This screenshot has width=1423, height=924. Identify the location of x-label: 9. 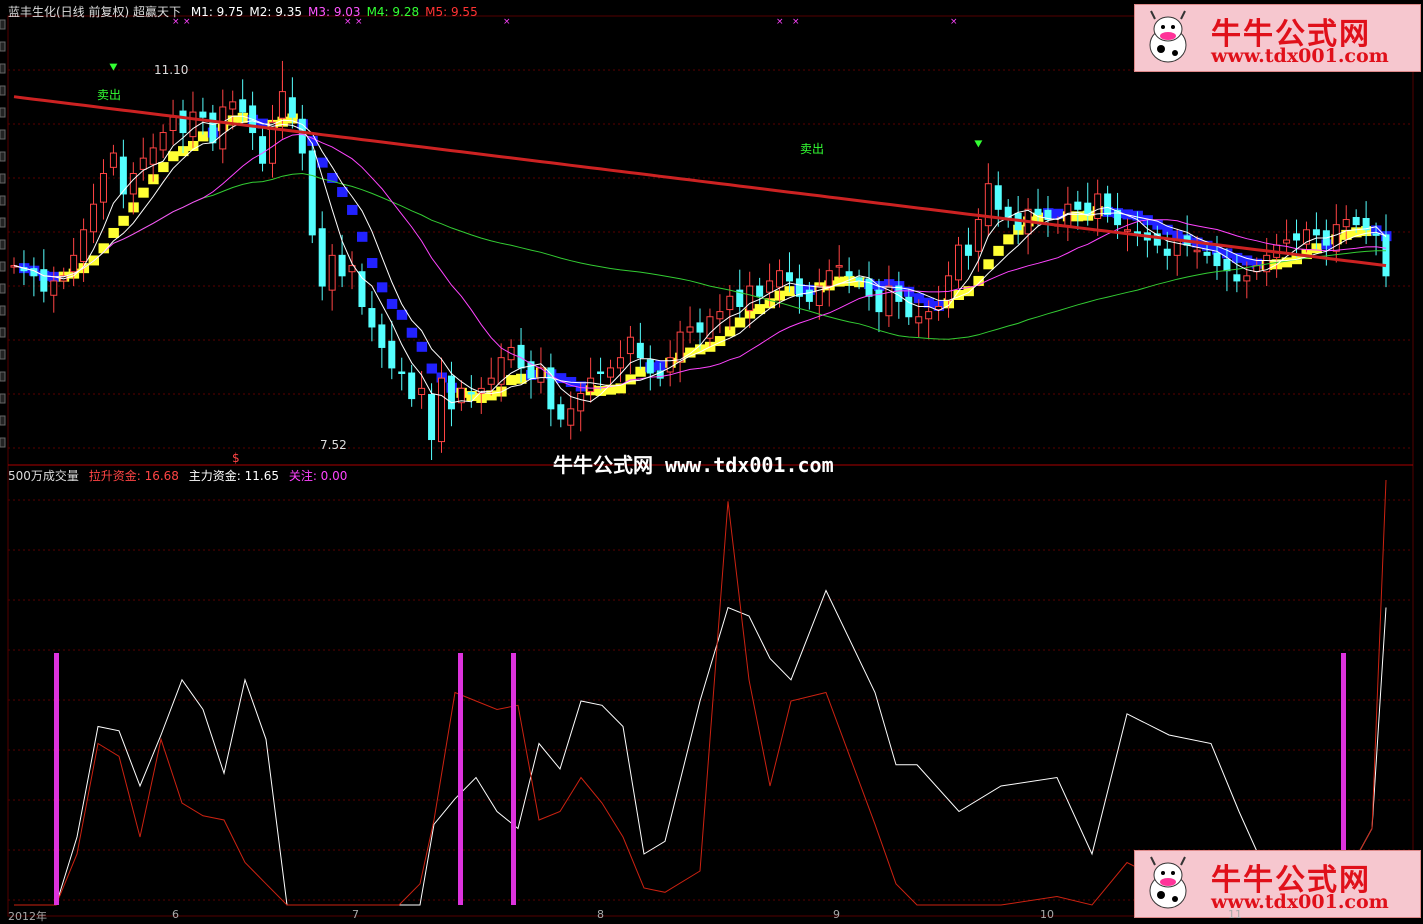
(836, 914).